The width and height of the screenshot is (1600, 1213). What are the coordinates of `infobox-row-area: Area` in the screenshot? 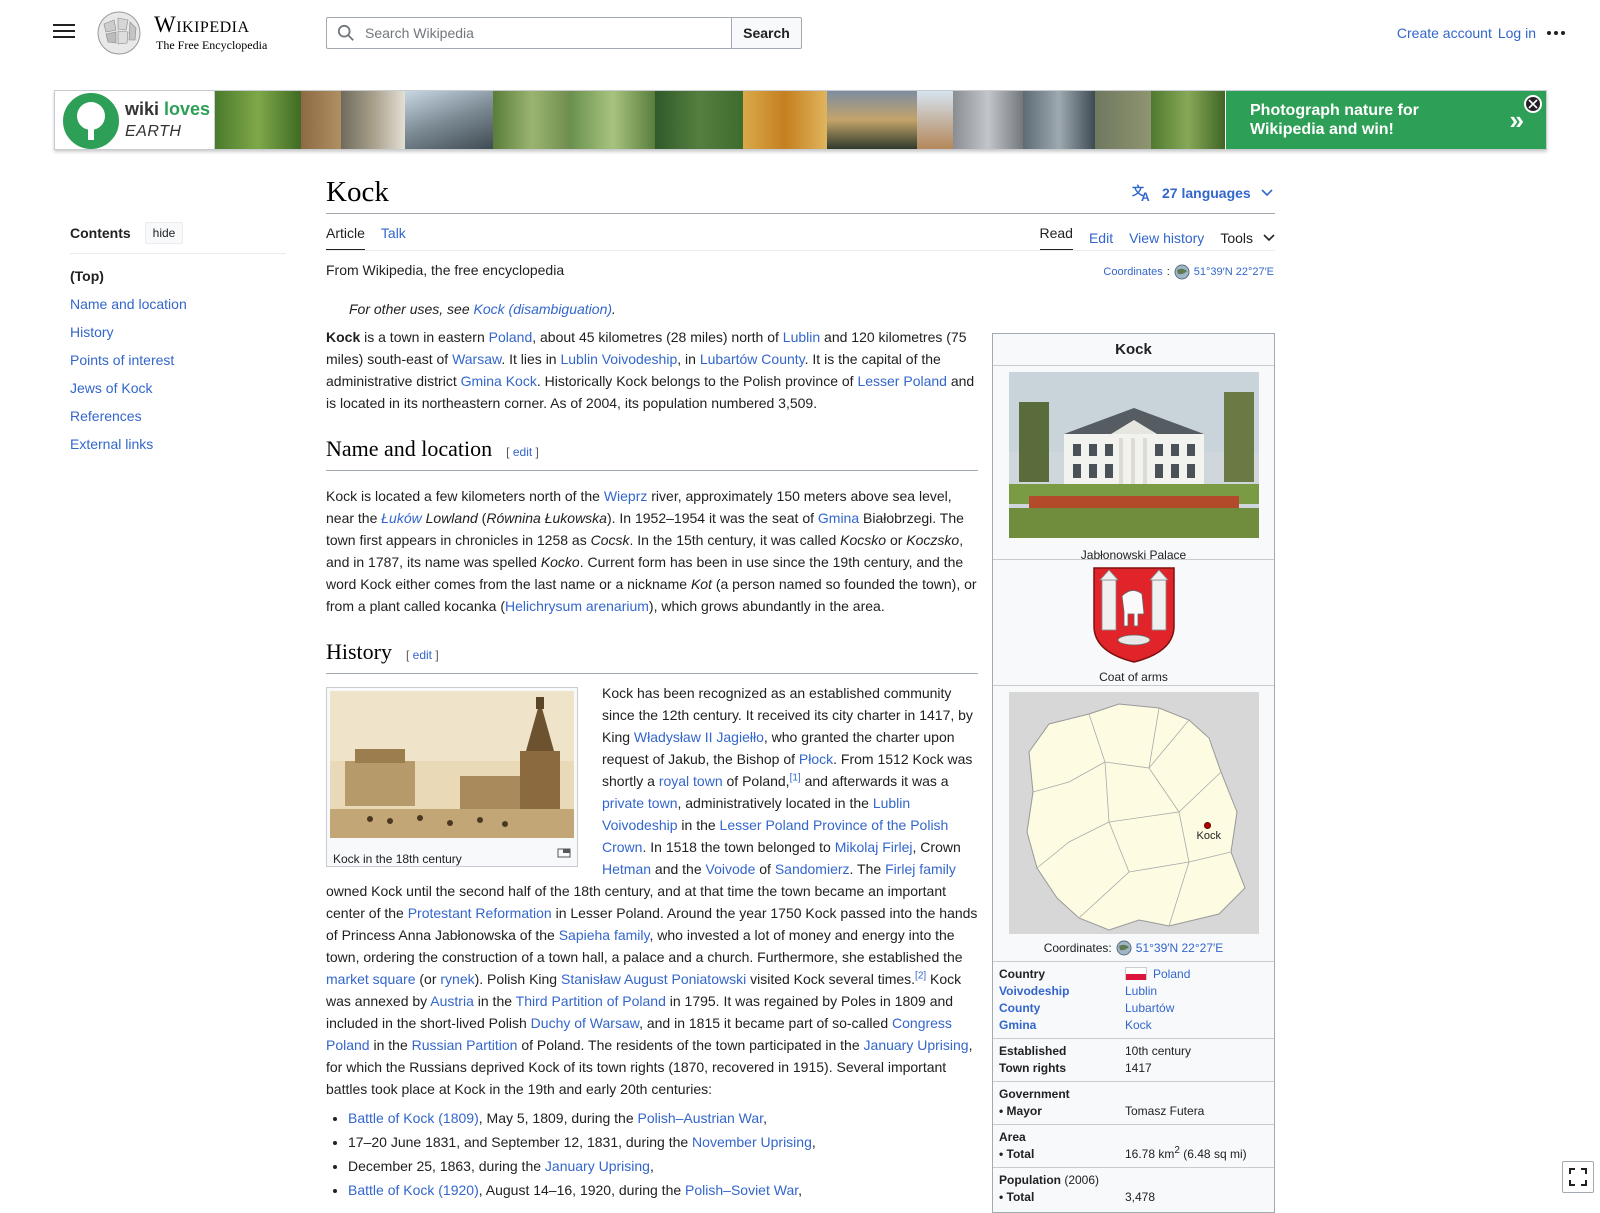 It's located at (1012, 1137).